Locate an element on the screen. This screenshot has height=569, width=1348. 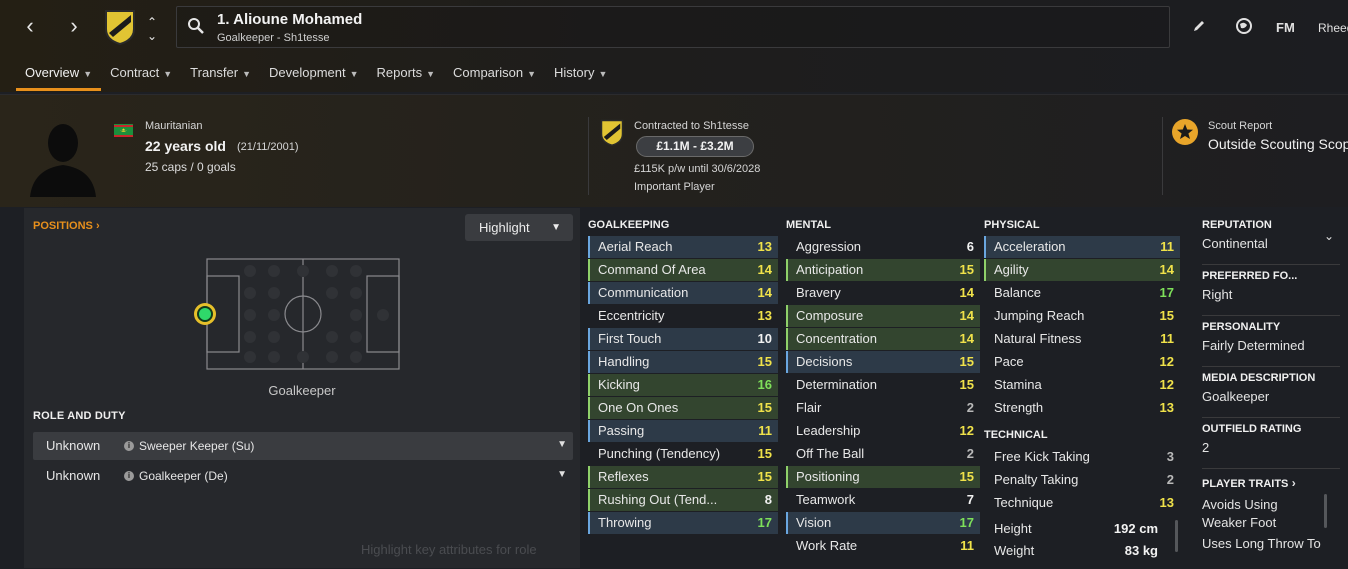
info-icon: i is located at coordinates (129, 446).